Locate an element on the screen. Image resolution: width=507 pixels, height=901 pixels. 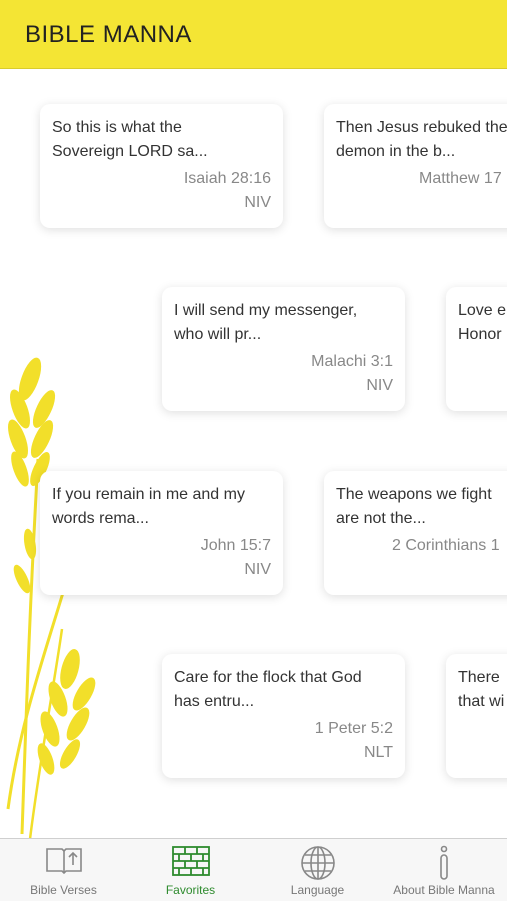
verse-text: There that wi is located at coordinates (481, 689).